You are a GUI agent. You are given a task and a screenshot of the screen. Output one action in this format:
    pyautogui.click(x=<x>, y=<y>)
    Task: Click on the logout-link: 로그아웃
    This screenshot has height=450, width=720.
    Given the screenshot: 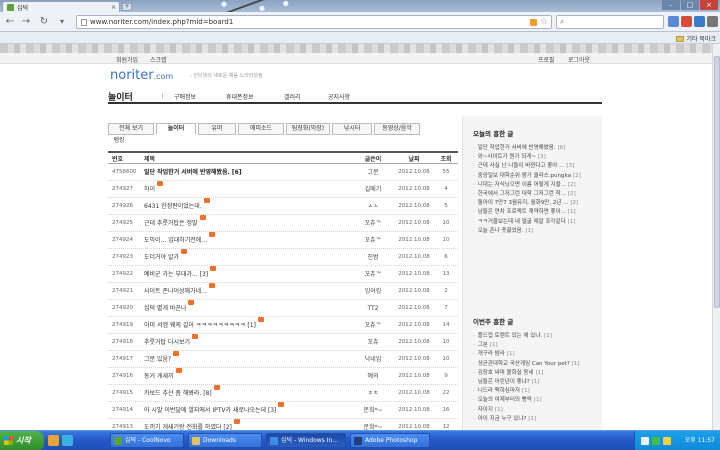 What is the action you would take?
    pyautogui.click(x=579, y=59)
    